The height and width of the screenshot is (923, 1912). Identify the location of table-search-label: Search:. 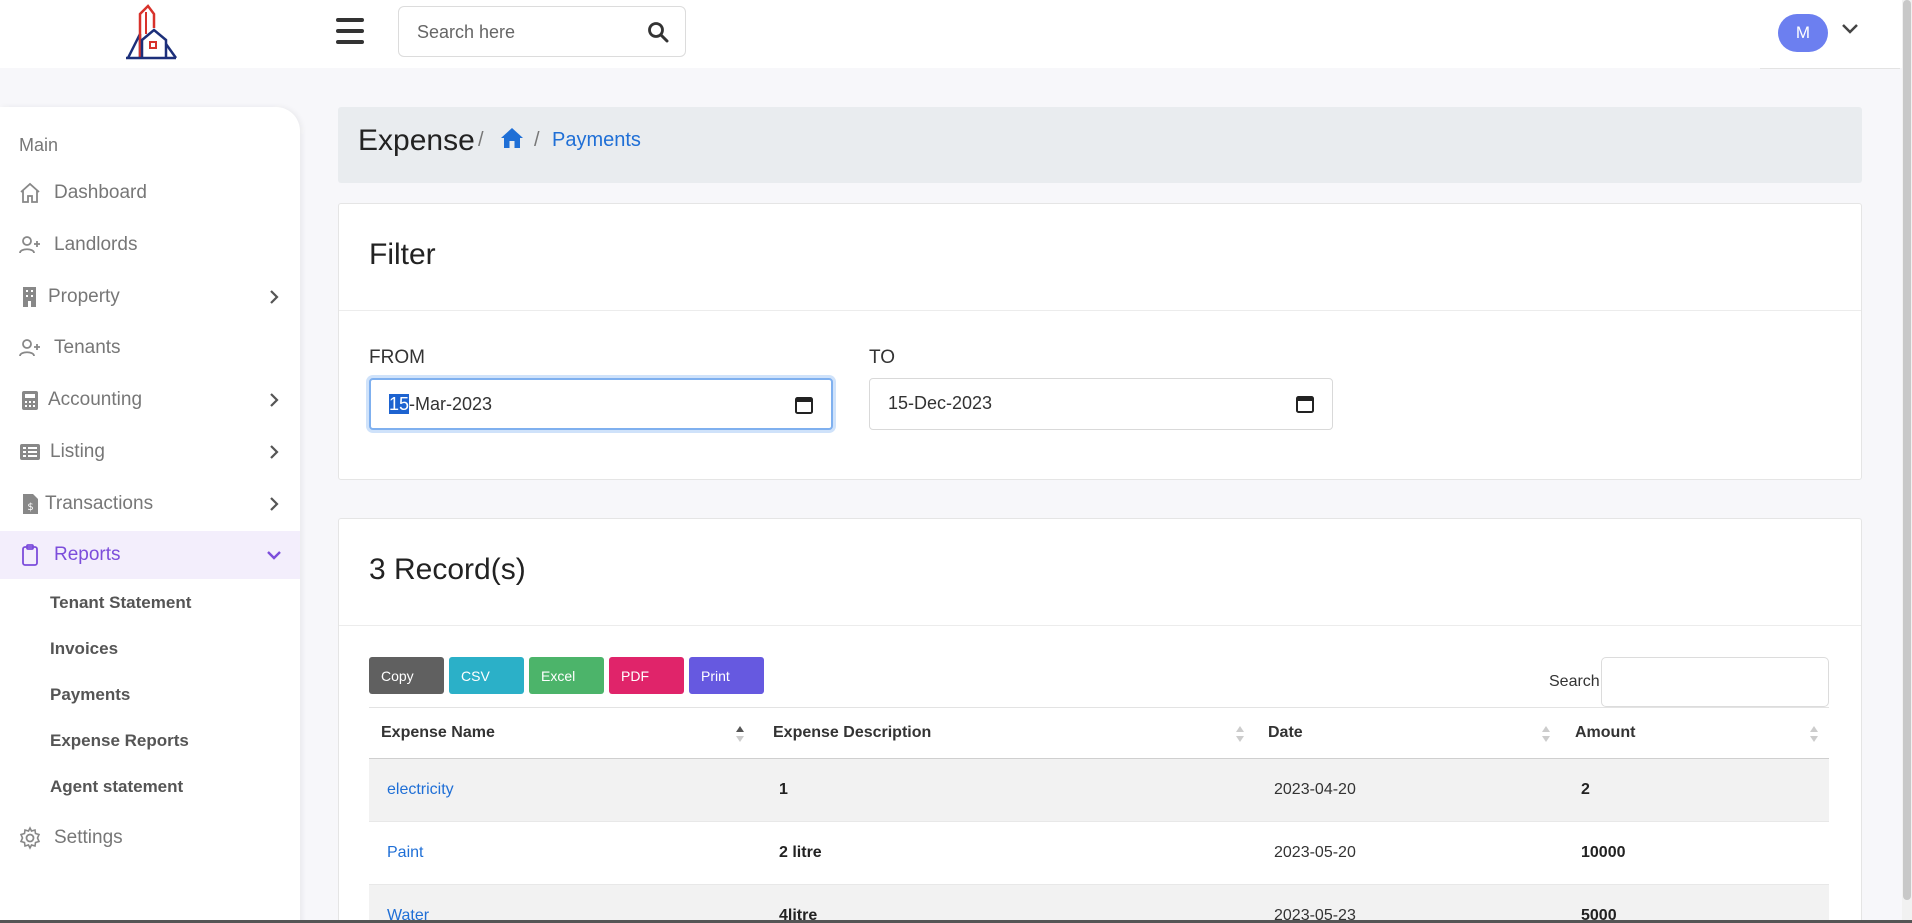
(1577, 681).